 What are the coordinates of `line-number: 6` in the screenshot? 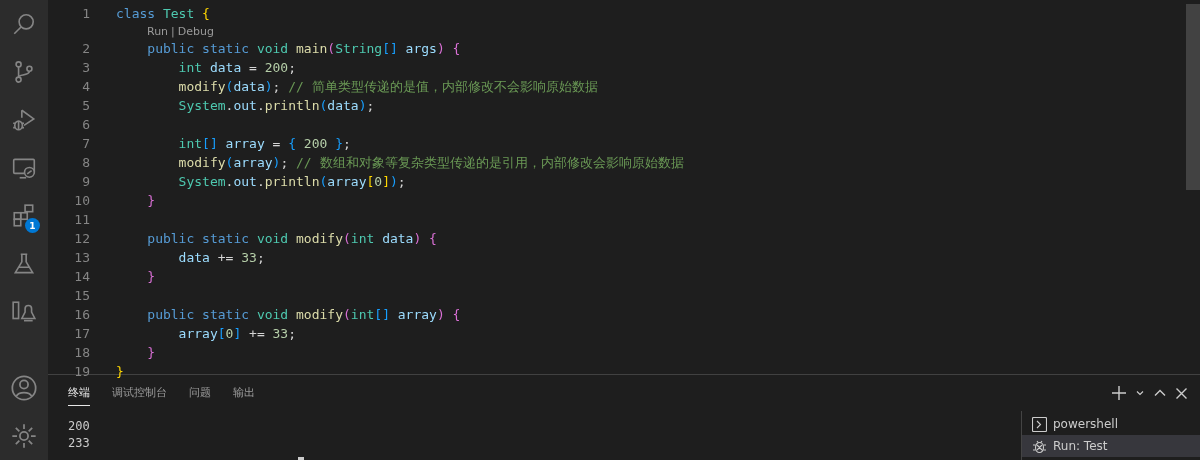 It's located at (85, 124).